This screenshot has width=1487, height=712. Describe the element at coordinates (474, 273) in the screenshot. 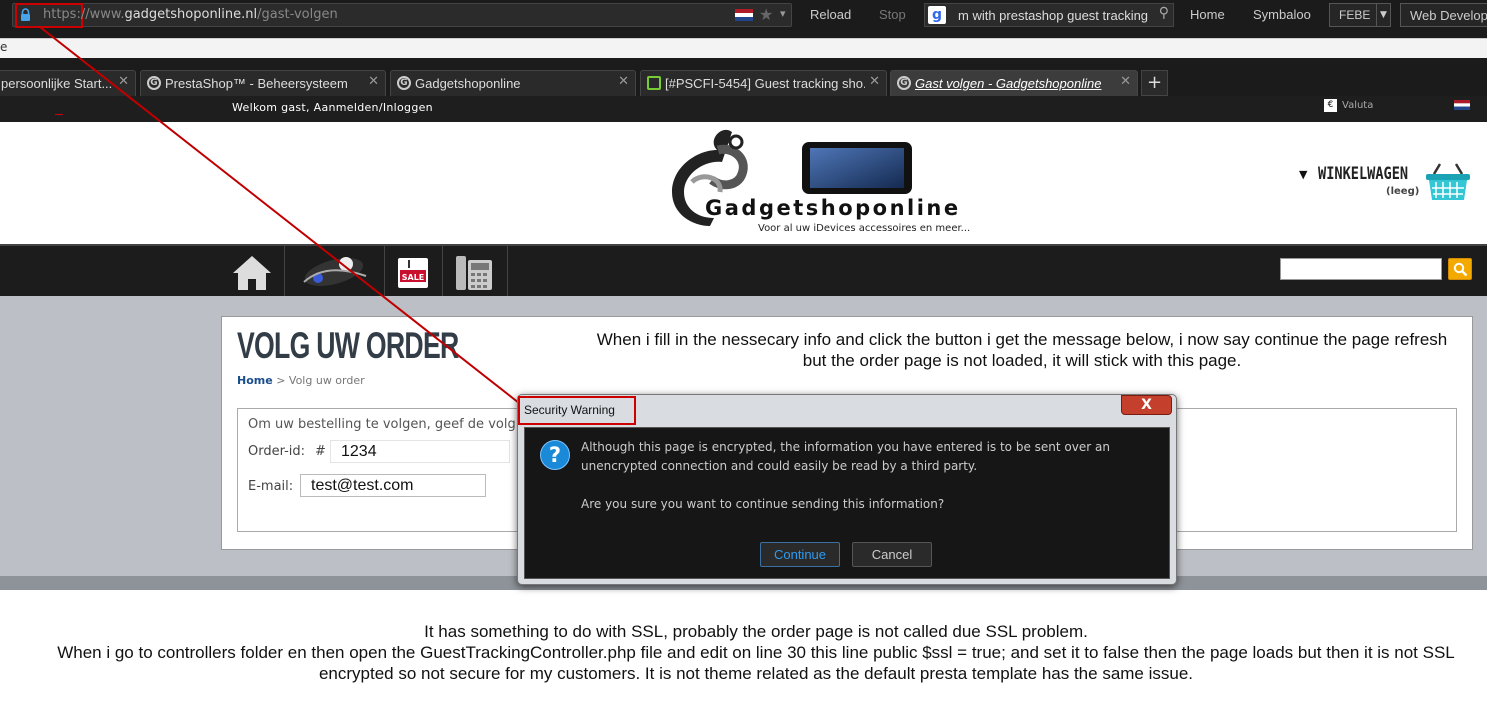

I see `phone-icon` at that location.